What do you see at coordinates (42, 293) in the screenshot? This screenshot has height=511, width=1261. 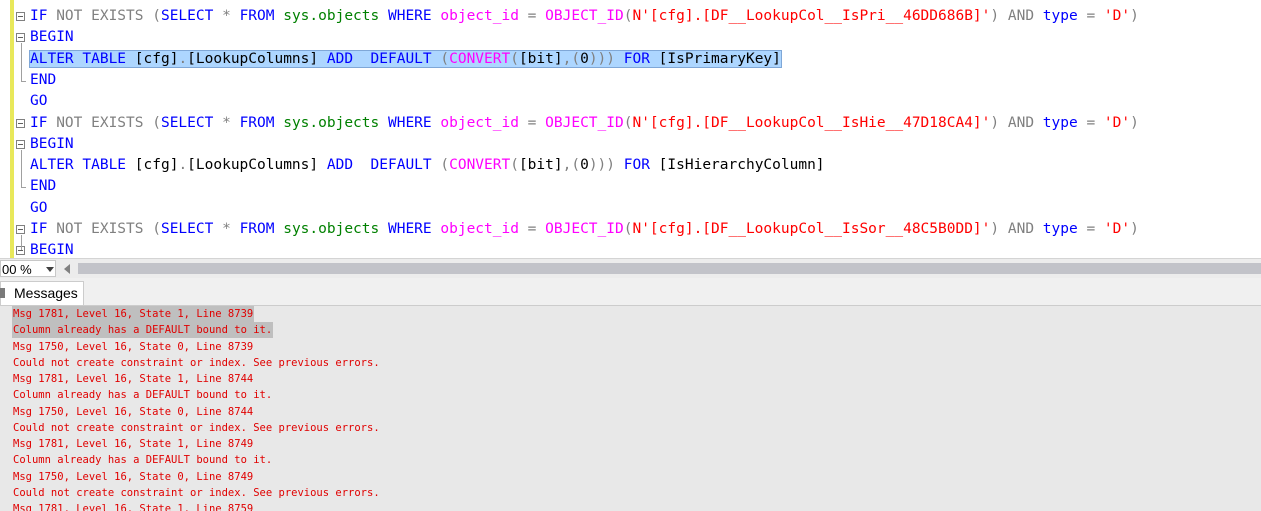 I see `tab-messages: Messages` at bounding box center [42, 293].